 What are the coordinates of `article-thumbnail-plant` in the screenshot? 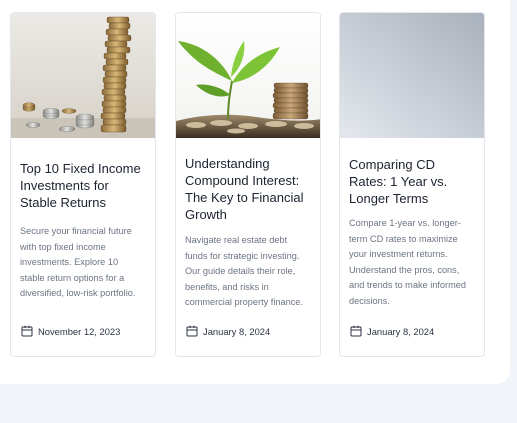 It's located at (248, 75).